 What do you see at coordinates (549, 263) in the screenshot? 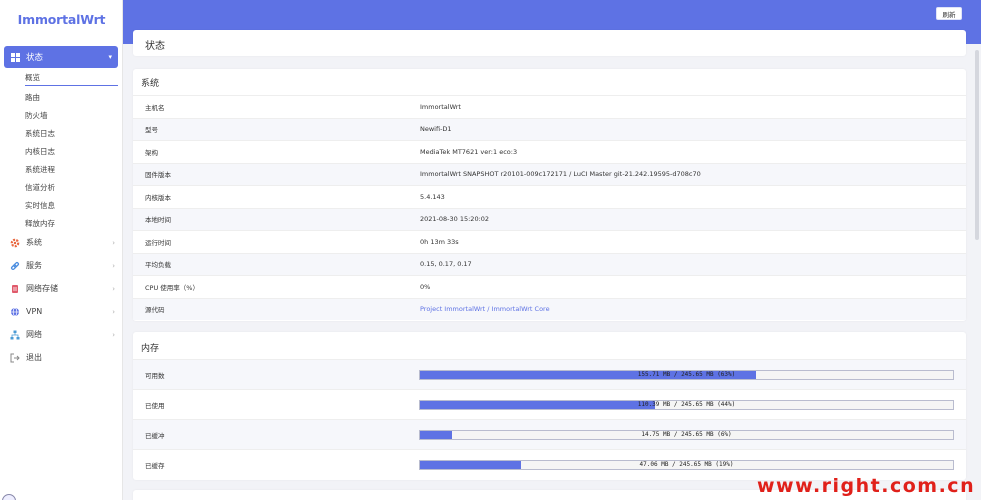
I see `table-row: 平均负载 0.15, 0.17, 0.17` at bounding box center [549, 263].